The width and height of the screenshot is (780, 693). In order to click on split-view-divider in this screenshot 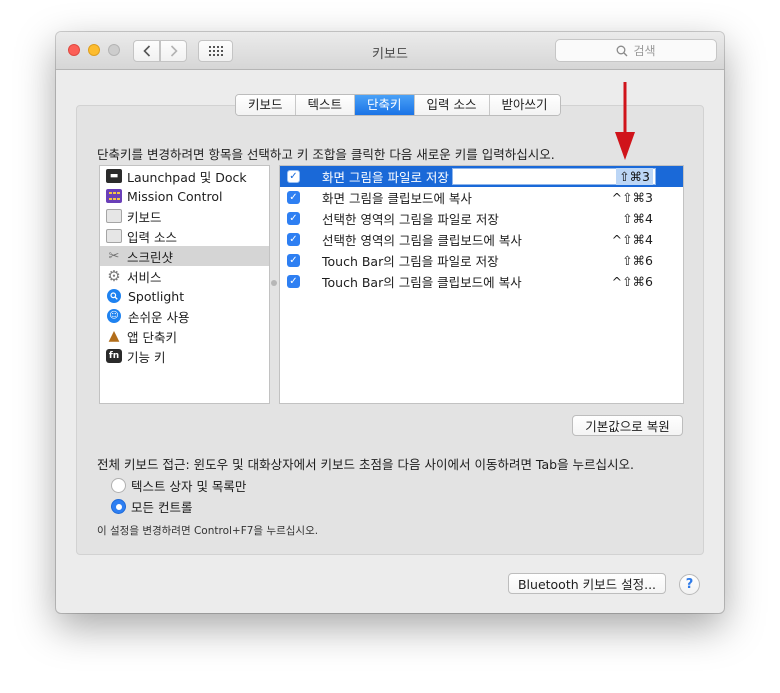, I will do `click(274, 283)`.